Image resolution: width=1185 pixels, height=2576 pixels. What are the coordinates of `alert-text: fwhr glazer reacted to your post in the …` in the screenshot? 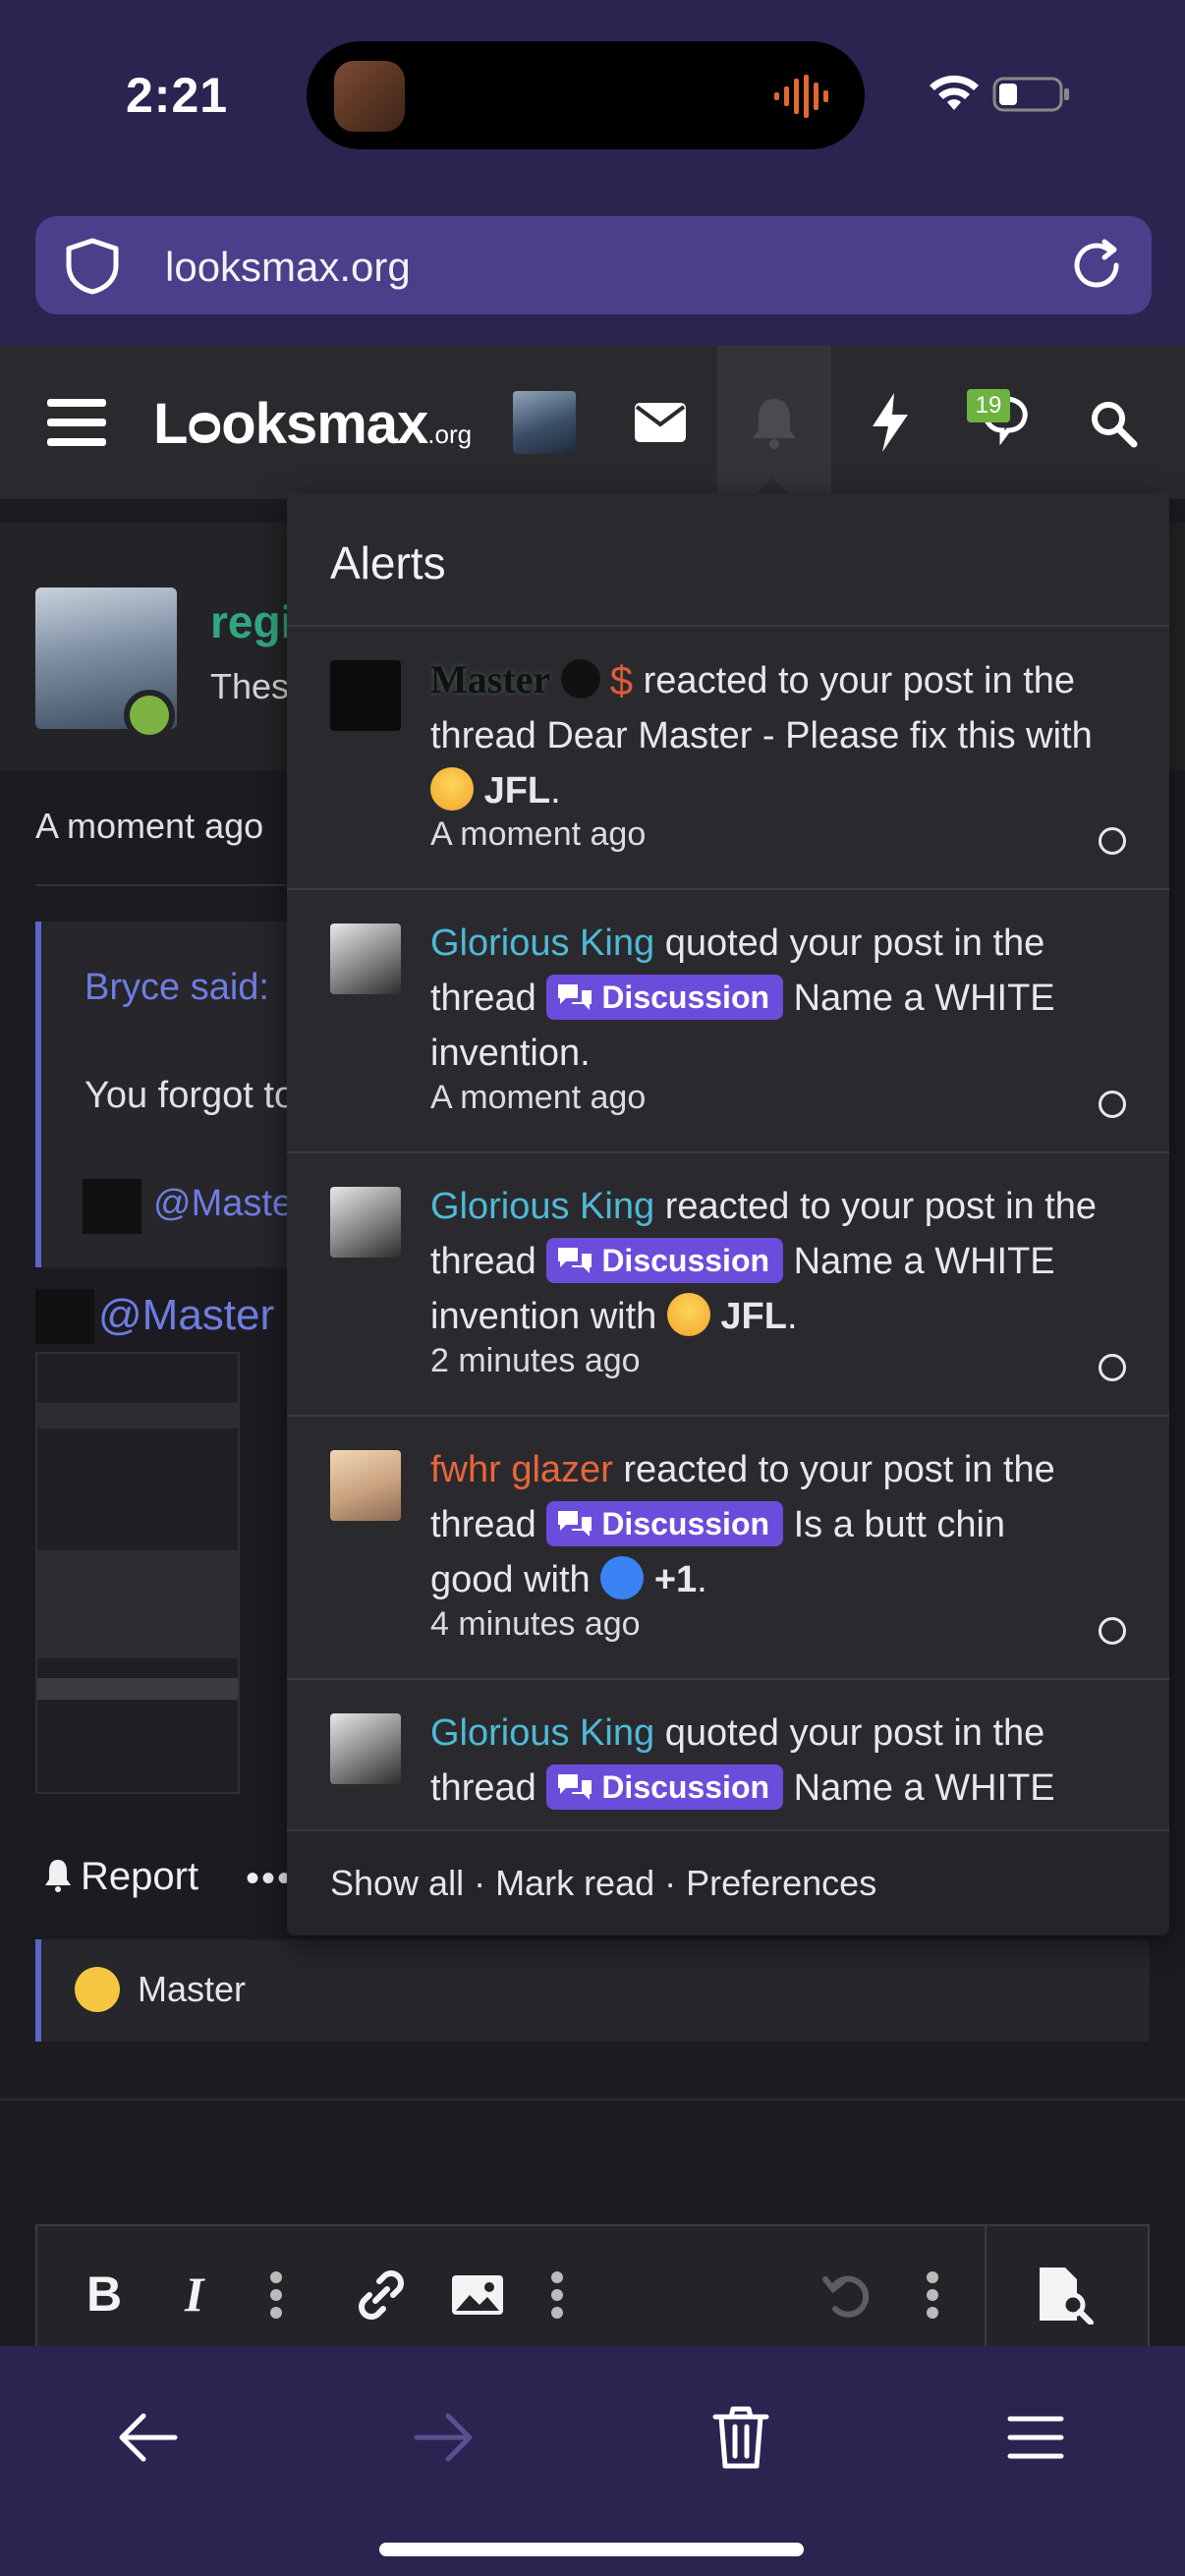 It's located at (743, 1524).